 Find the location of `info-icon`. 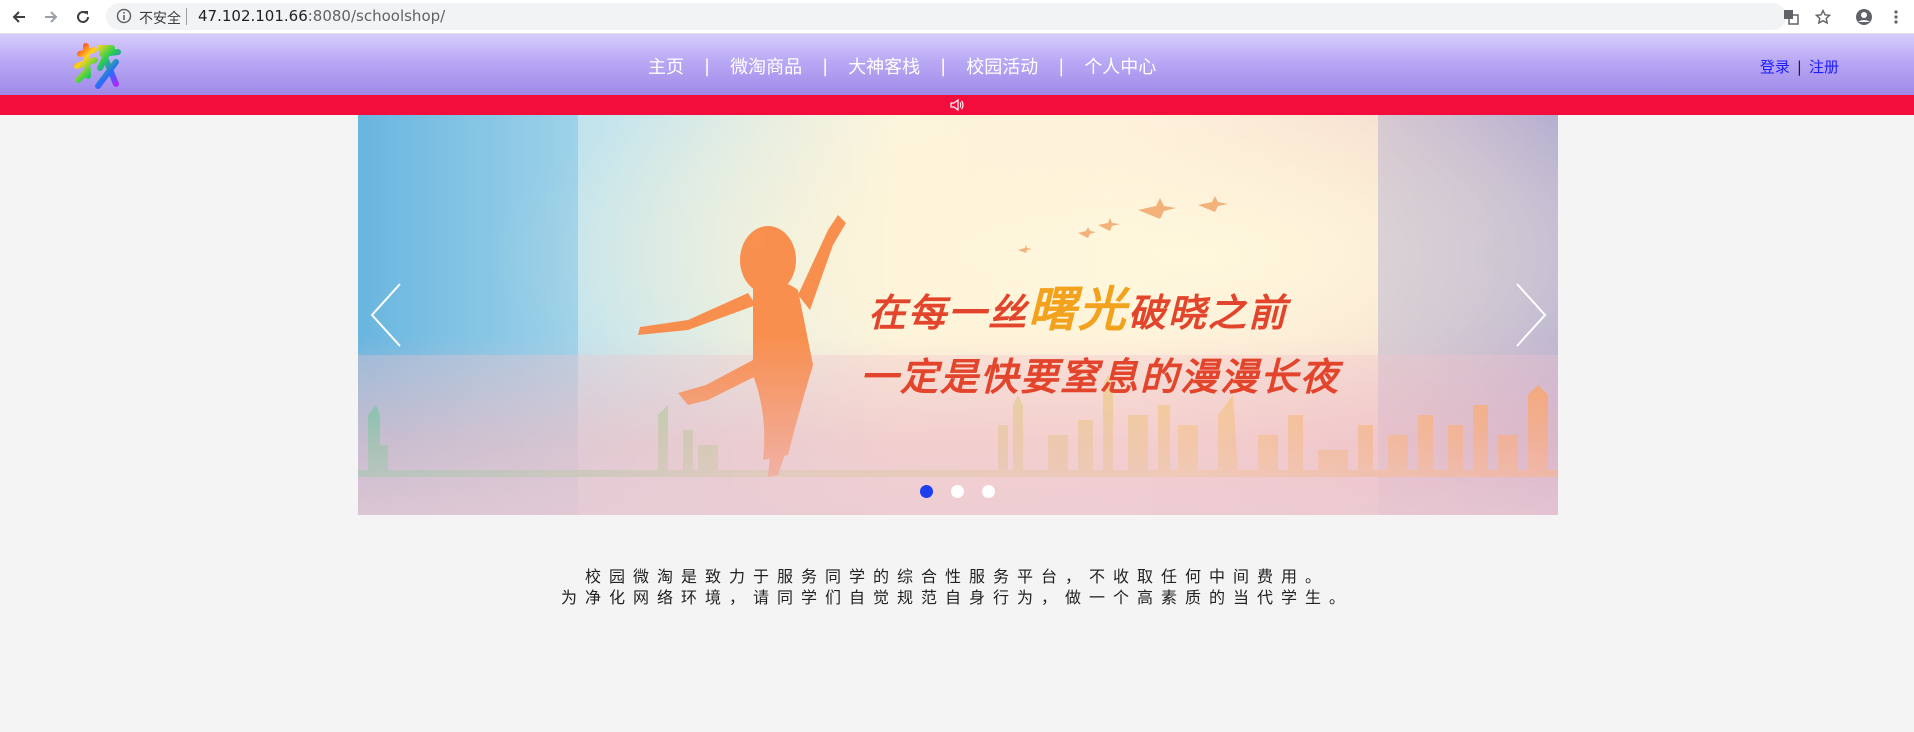

info-icon is located at coordinates (124, 18).